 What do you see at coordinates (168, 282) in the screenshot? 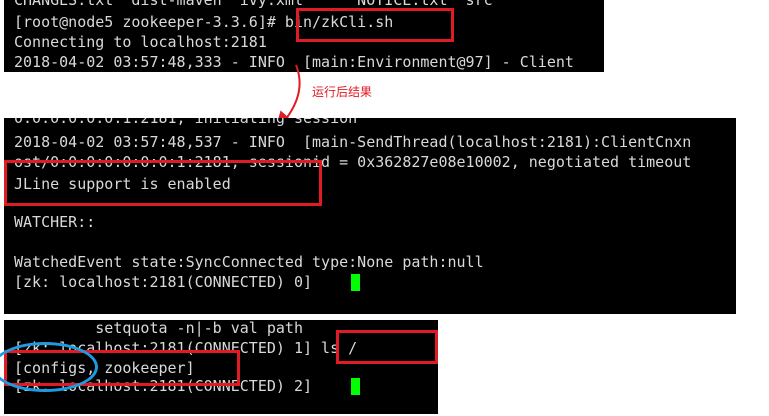
I see `terminal-line: [zk: localhost:2181(CONNECTED) 0]` at bounding box center [168, 282].